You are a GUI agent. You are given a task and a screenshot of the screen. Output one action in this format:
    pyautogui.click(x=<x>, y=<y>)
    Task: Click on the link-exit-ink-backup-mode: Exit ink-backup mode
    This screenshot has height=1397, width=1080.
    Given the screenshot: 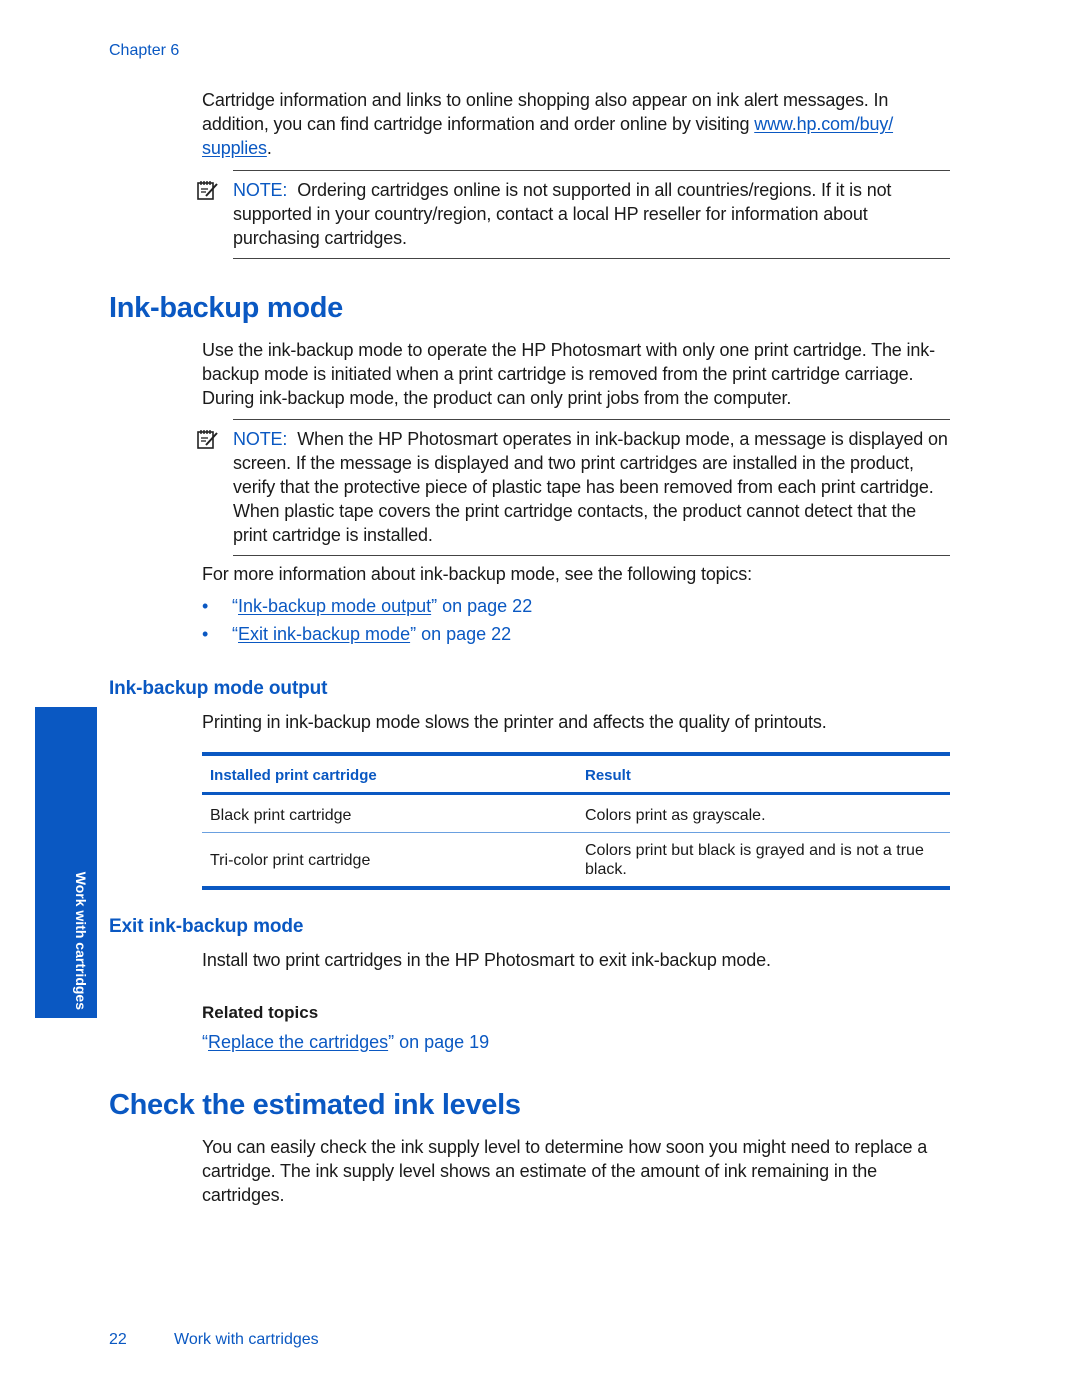 What is the action you would take?
    pyautogui.click(x=324, y=634)
    